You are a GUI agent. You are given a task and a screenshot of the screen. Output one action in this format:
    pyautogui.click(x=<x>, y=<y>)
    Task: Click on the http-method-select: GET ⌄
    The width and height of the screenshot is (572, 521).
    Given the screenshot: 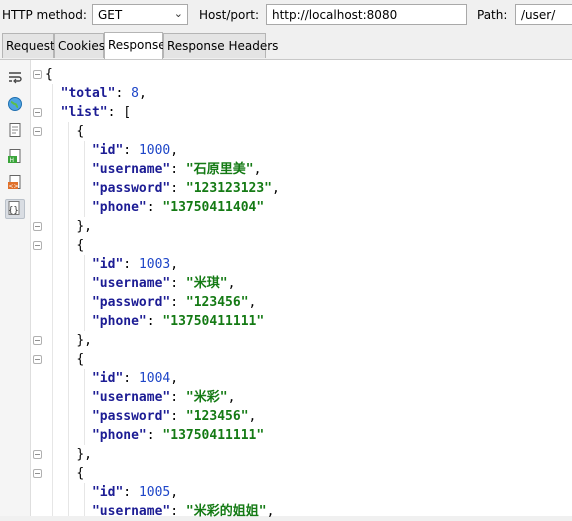 What is the action you would take?
    pyautogui.click(x=140, y=14)
    